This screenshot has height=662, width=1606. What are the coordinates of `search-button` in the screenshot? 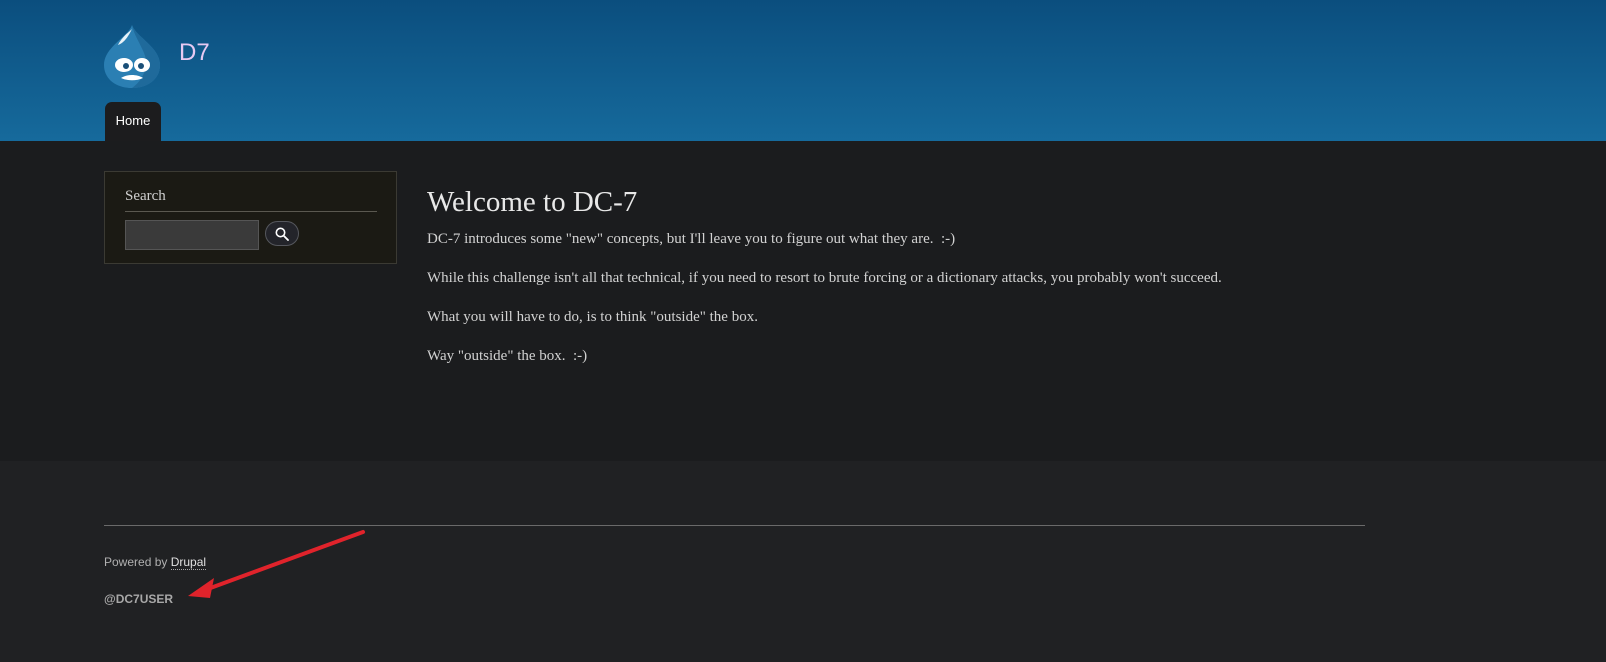 It's located at (282, 233).